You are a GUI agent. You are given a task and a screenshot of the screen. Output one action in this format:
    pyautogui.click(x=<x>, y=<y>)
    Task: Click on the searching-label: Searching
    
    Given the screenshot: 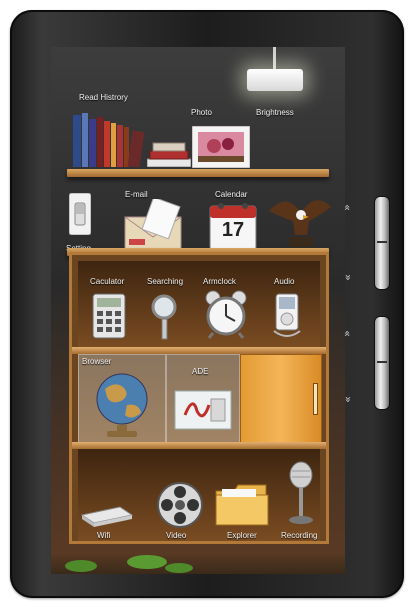 What is the action you would take?
    pyautogui.click(x=165, y=282)
    